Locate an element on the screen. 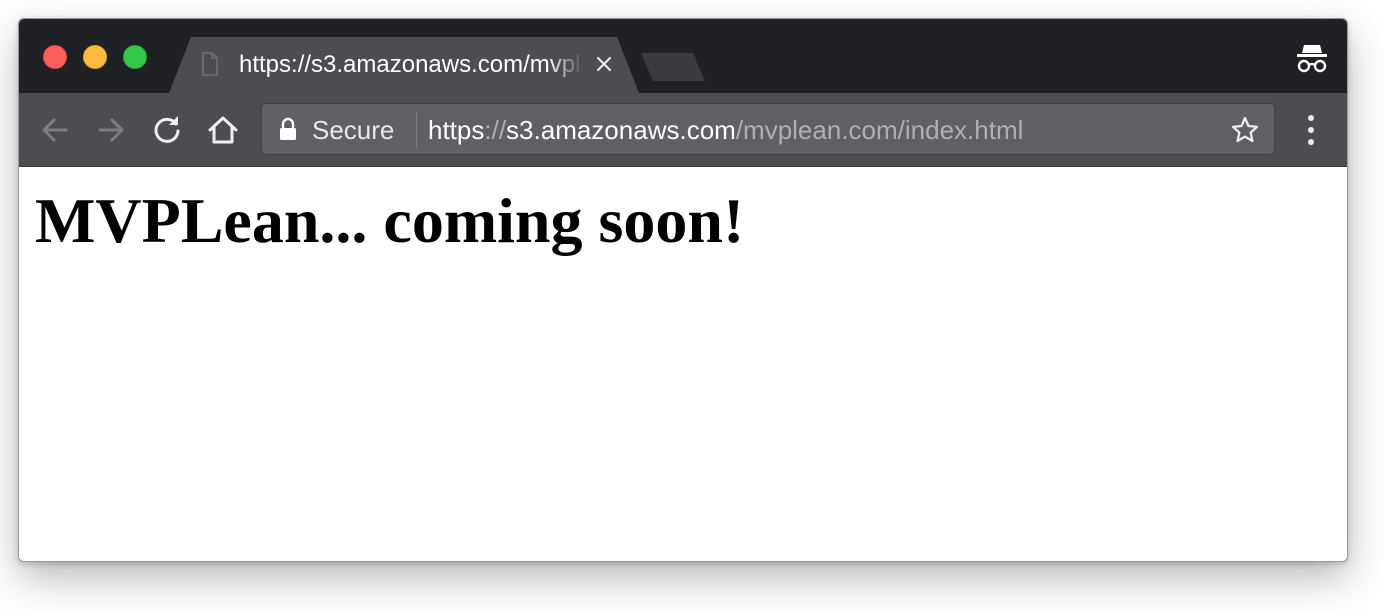 The width and height of the screenshot is (1384, 610). url-path: /mvplean.com/index.html is located at coordinates (879, 130).